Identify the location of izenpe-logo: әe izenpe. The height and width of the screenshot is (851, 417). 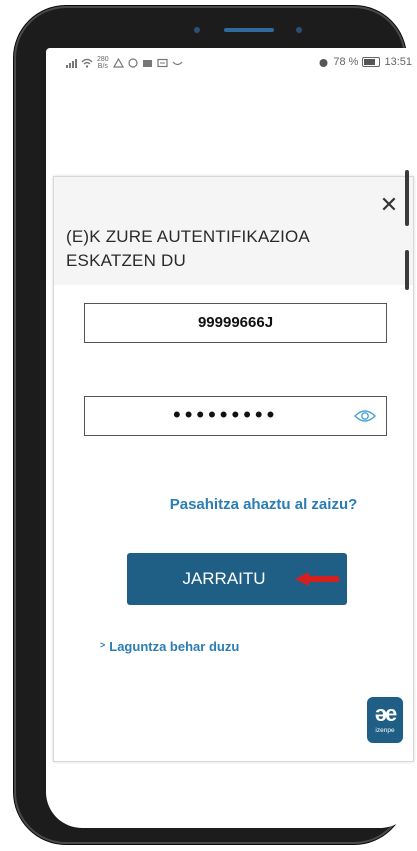
(385, 720).